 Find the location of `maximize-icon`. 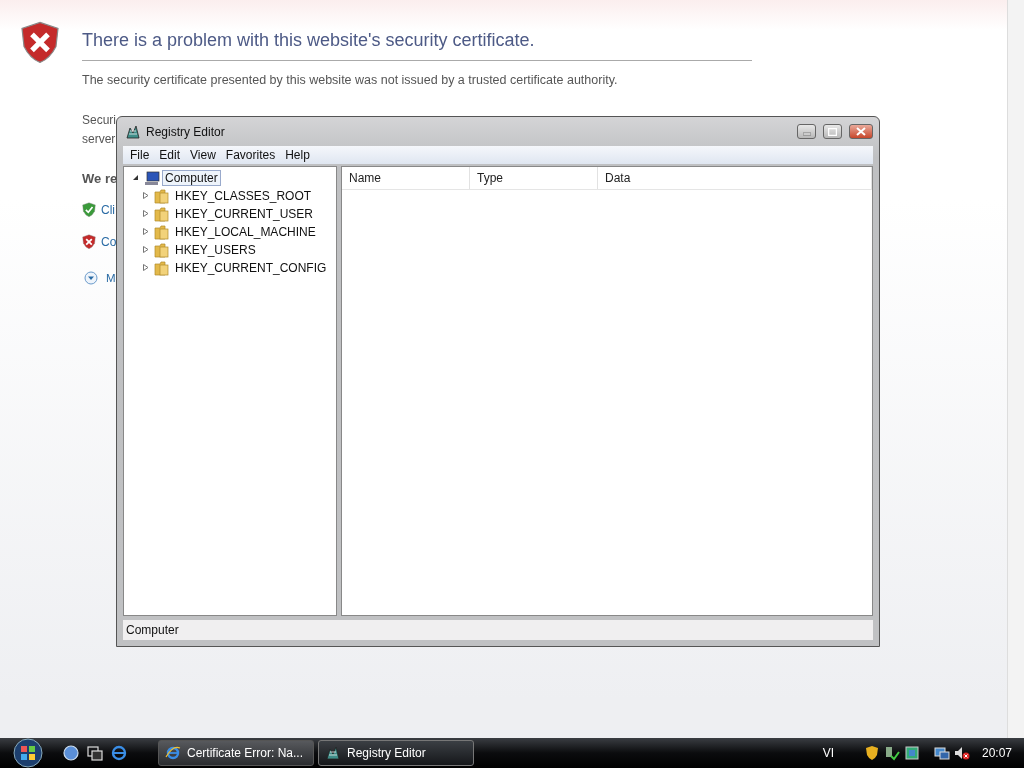

maximize-icon is located at coordinates (832, 131).